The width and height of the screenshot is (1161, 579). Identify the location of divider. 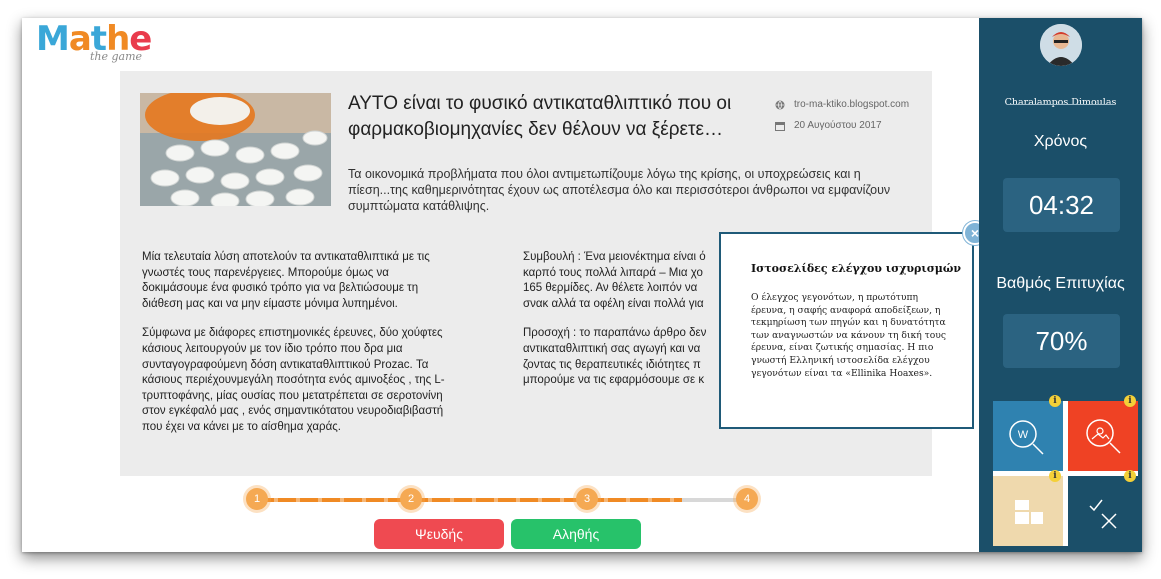
(1060, 104).